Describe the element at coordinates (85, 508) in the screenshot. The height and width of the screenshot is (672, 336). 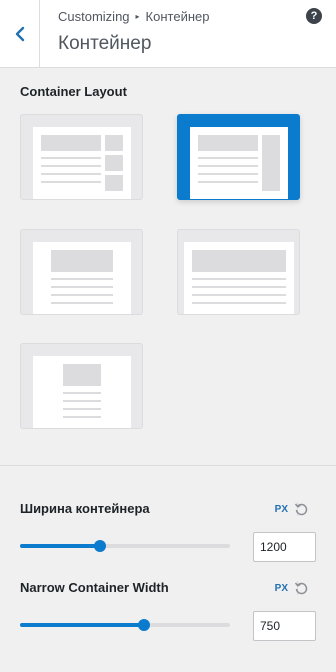
I see `container-width-label: Ширина контейнера` at that location.